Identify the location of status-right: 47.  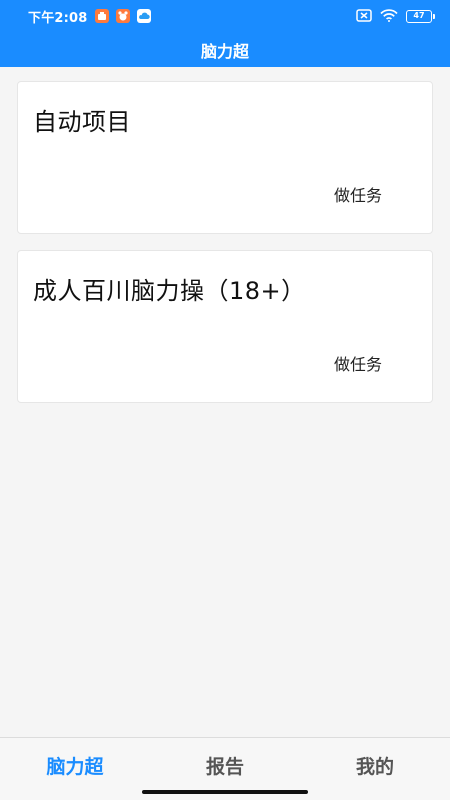
(395, 16).